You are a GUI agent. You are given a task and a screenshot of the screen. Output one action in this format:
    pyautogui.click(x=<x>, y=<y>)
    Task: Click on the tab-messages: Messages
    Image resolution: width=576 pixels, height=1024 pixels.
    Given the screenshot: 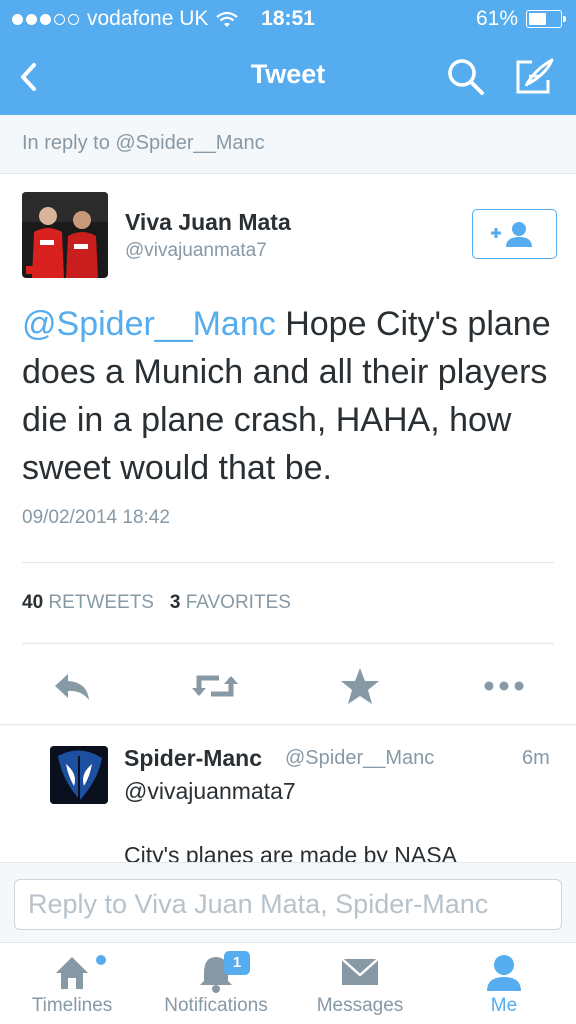 What is the action you would take?
    pyautogui.click(x=360, y=983)
    